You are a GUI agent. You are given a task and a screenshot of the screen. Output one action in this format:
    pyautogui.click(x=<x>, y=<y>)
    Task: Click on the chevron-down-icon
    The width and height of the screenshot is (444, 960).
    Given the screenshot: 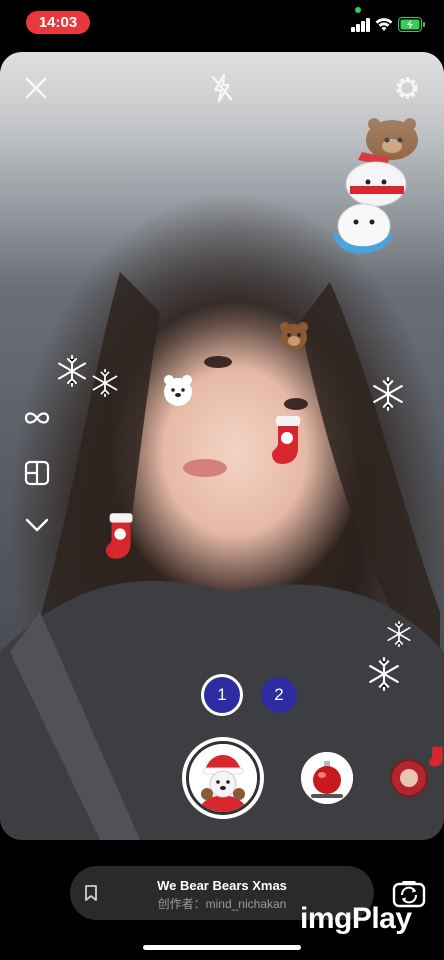 What is the action you would take?
    pyautogui.click(x=37, y=525)
    